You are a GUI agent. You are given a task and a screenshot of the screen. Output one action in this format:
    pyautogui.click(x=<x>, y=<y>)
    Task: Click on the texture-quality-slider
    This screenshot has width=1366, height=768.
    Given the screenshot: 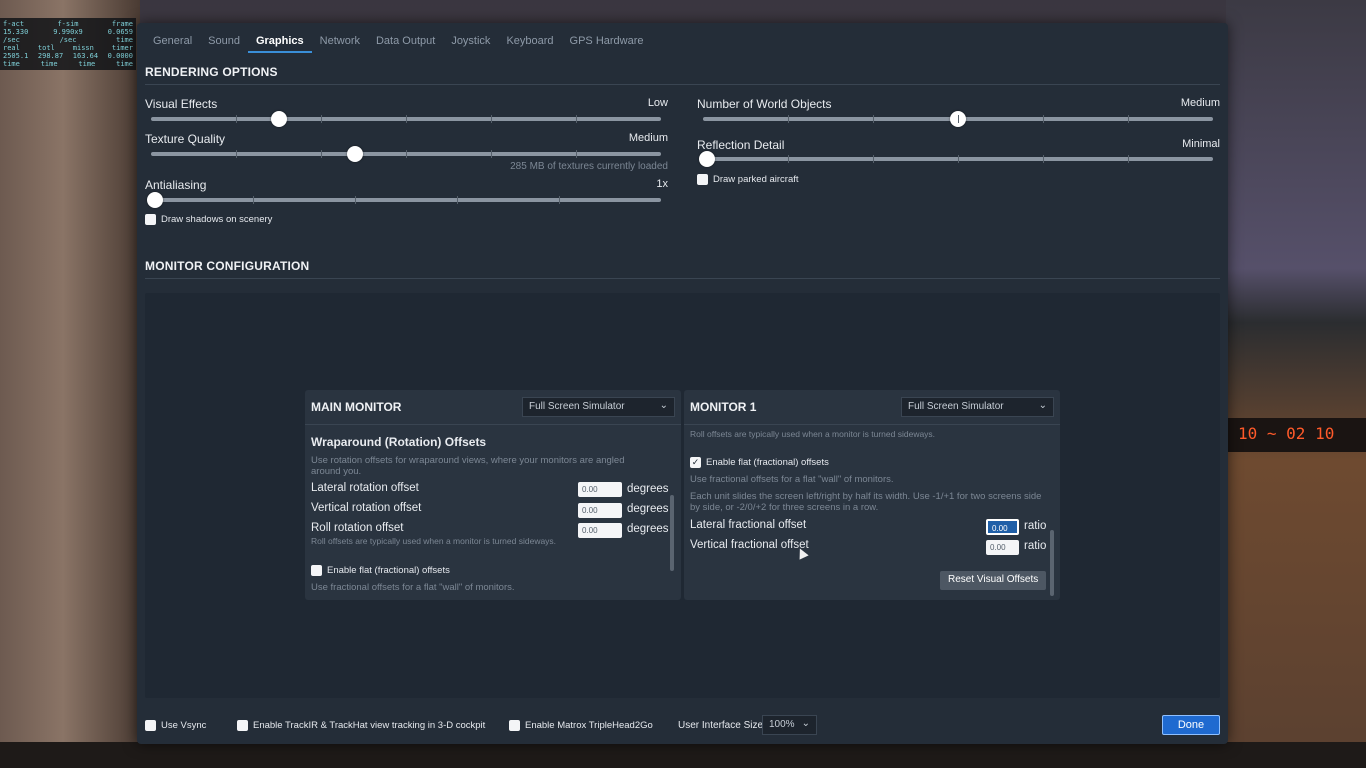 What is the action you would take?
    pyautogui.click(x=406, y=154)
    